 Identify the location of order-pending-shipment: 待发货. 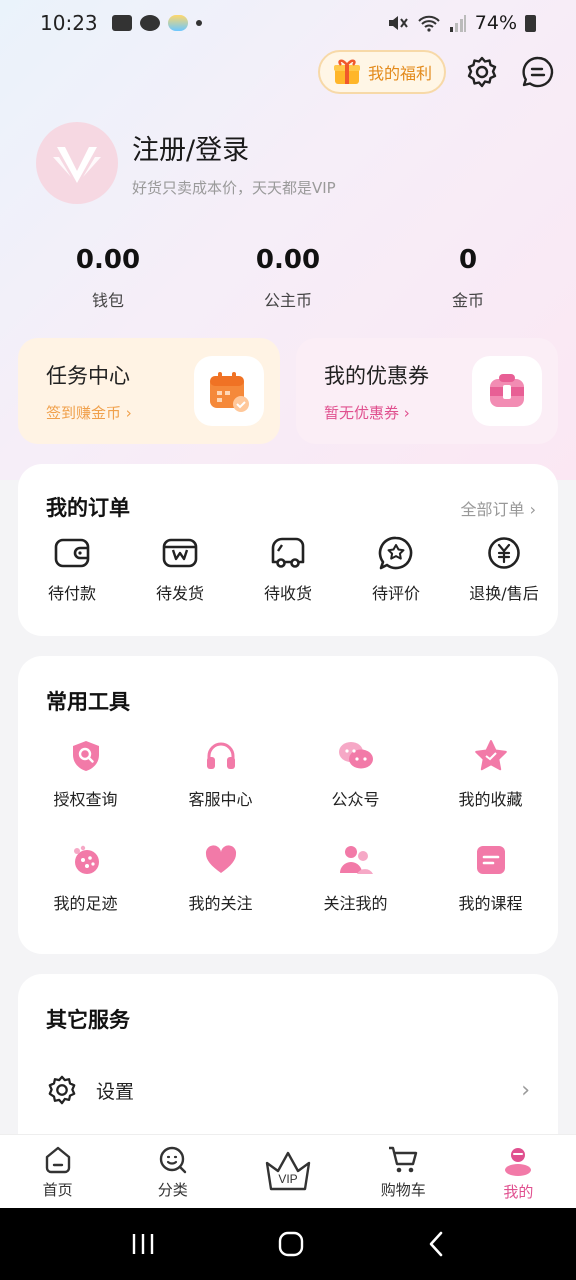
(180, 570).